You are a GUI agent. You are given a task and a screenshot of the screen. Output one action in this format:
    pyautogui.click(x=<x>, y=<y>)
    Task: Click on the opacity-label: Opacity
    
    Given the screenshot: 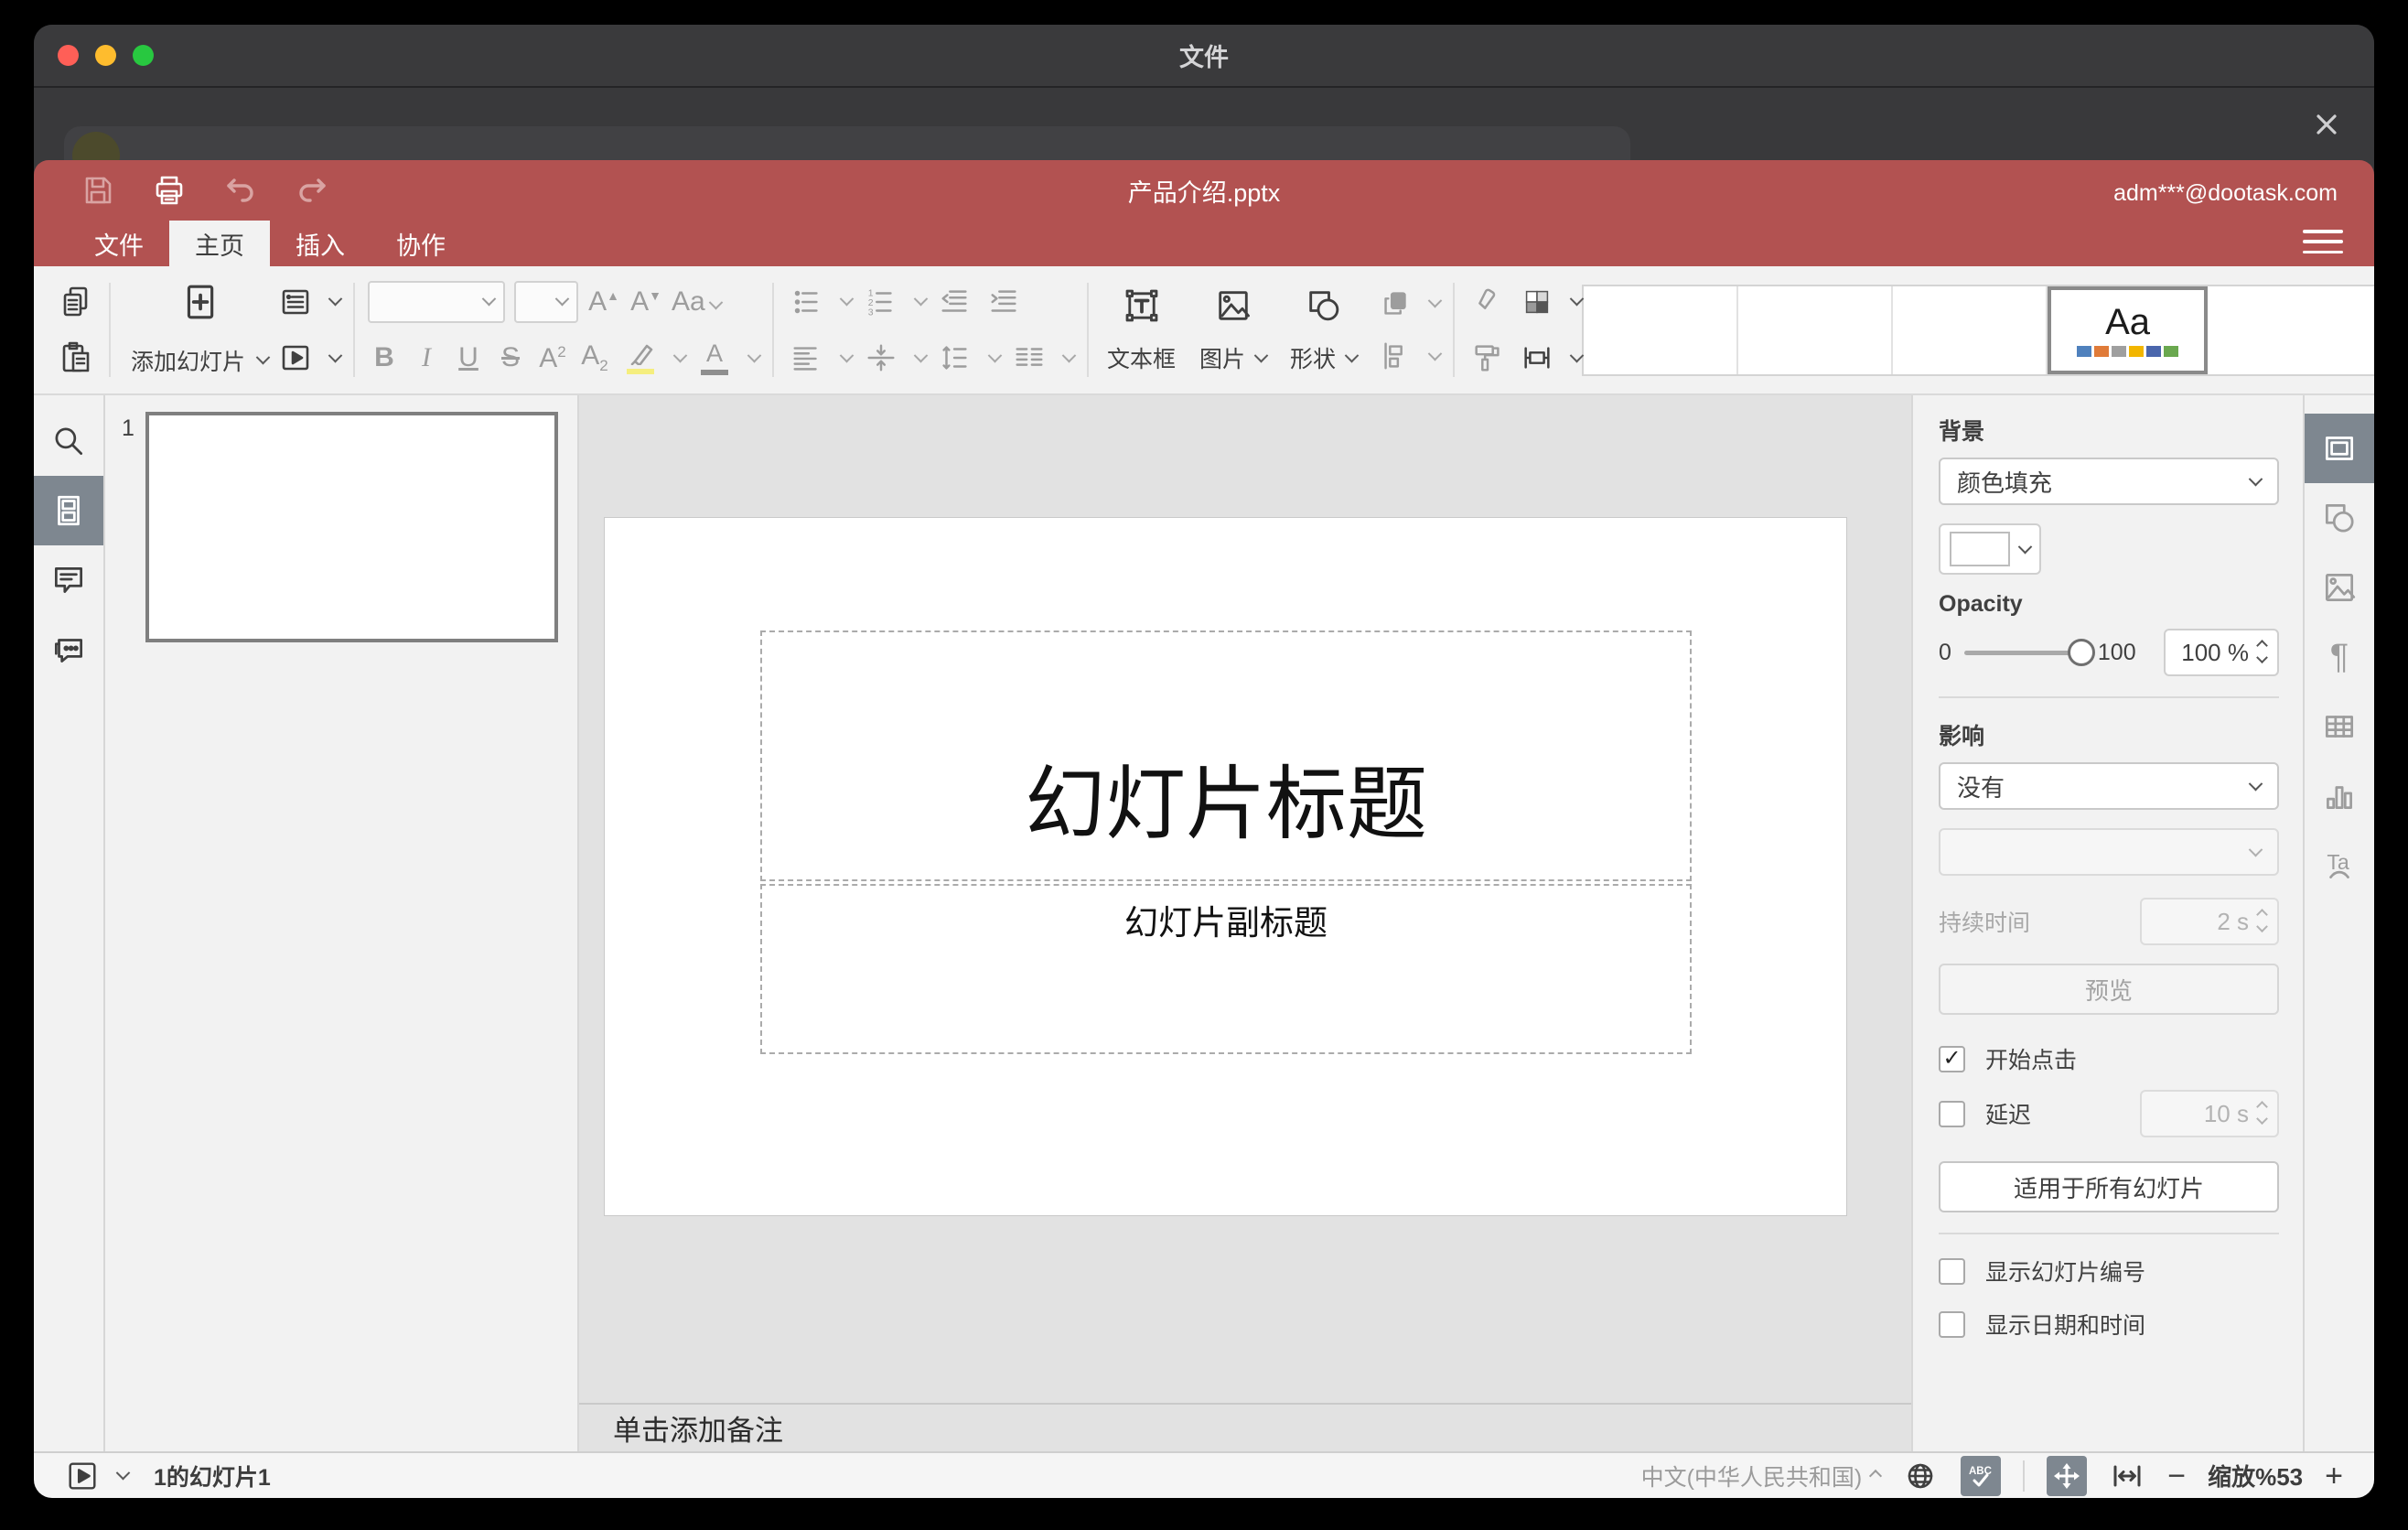 What is the action you would take?
    pyautogui.click(x=1981, y=604)
    